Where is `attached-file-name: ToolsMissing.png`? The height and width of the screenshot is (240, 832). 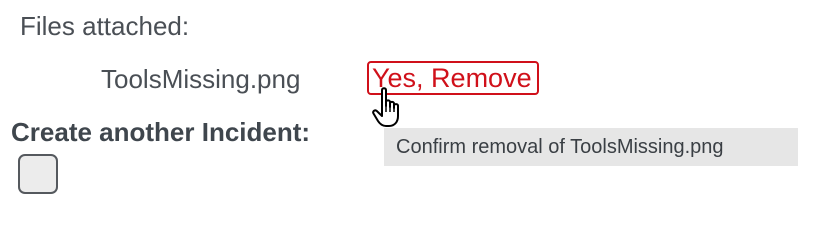 attached-file-name: ToolsMissing.png is located at coordinates (201, 79).